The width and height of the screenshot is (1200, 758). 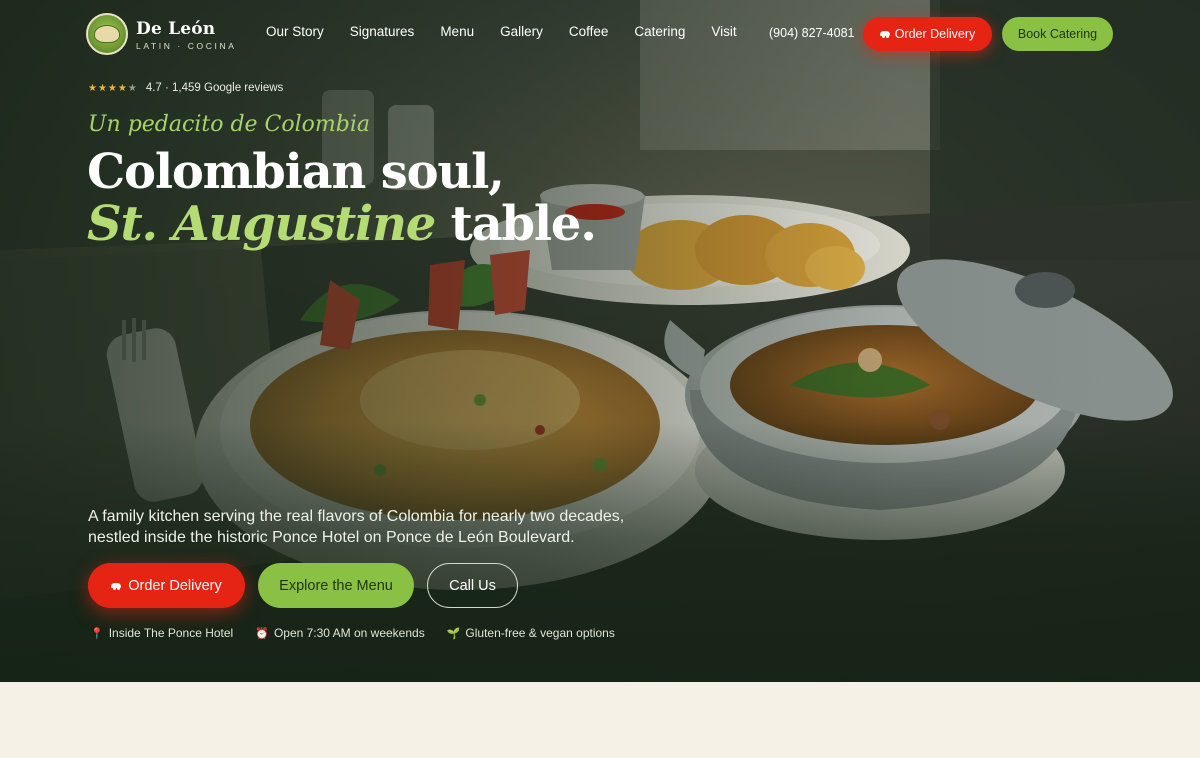 I want to click on brand-logo, so click(x=107, y=34).